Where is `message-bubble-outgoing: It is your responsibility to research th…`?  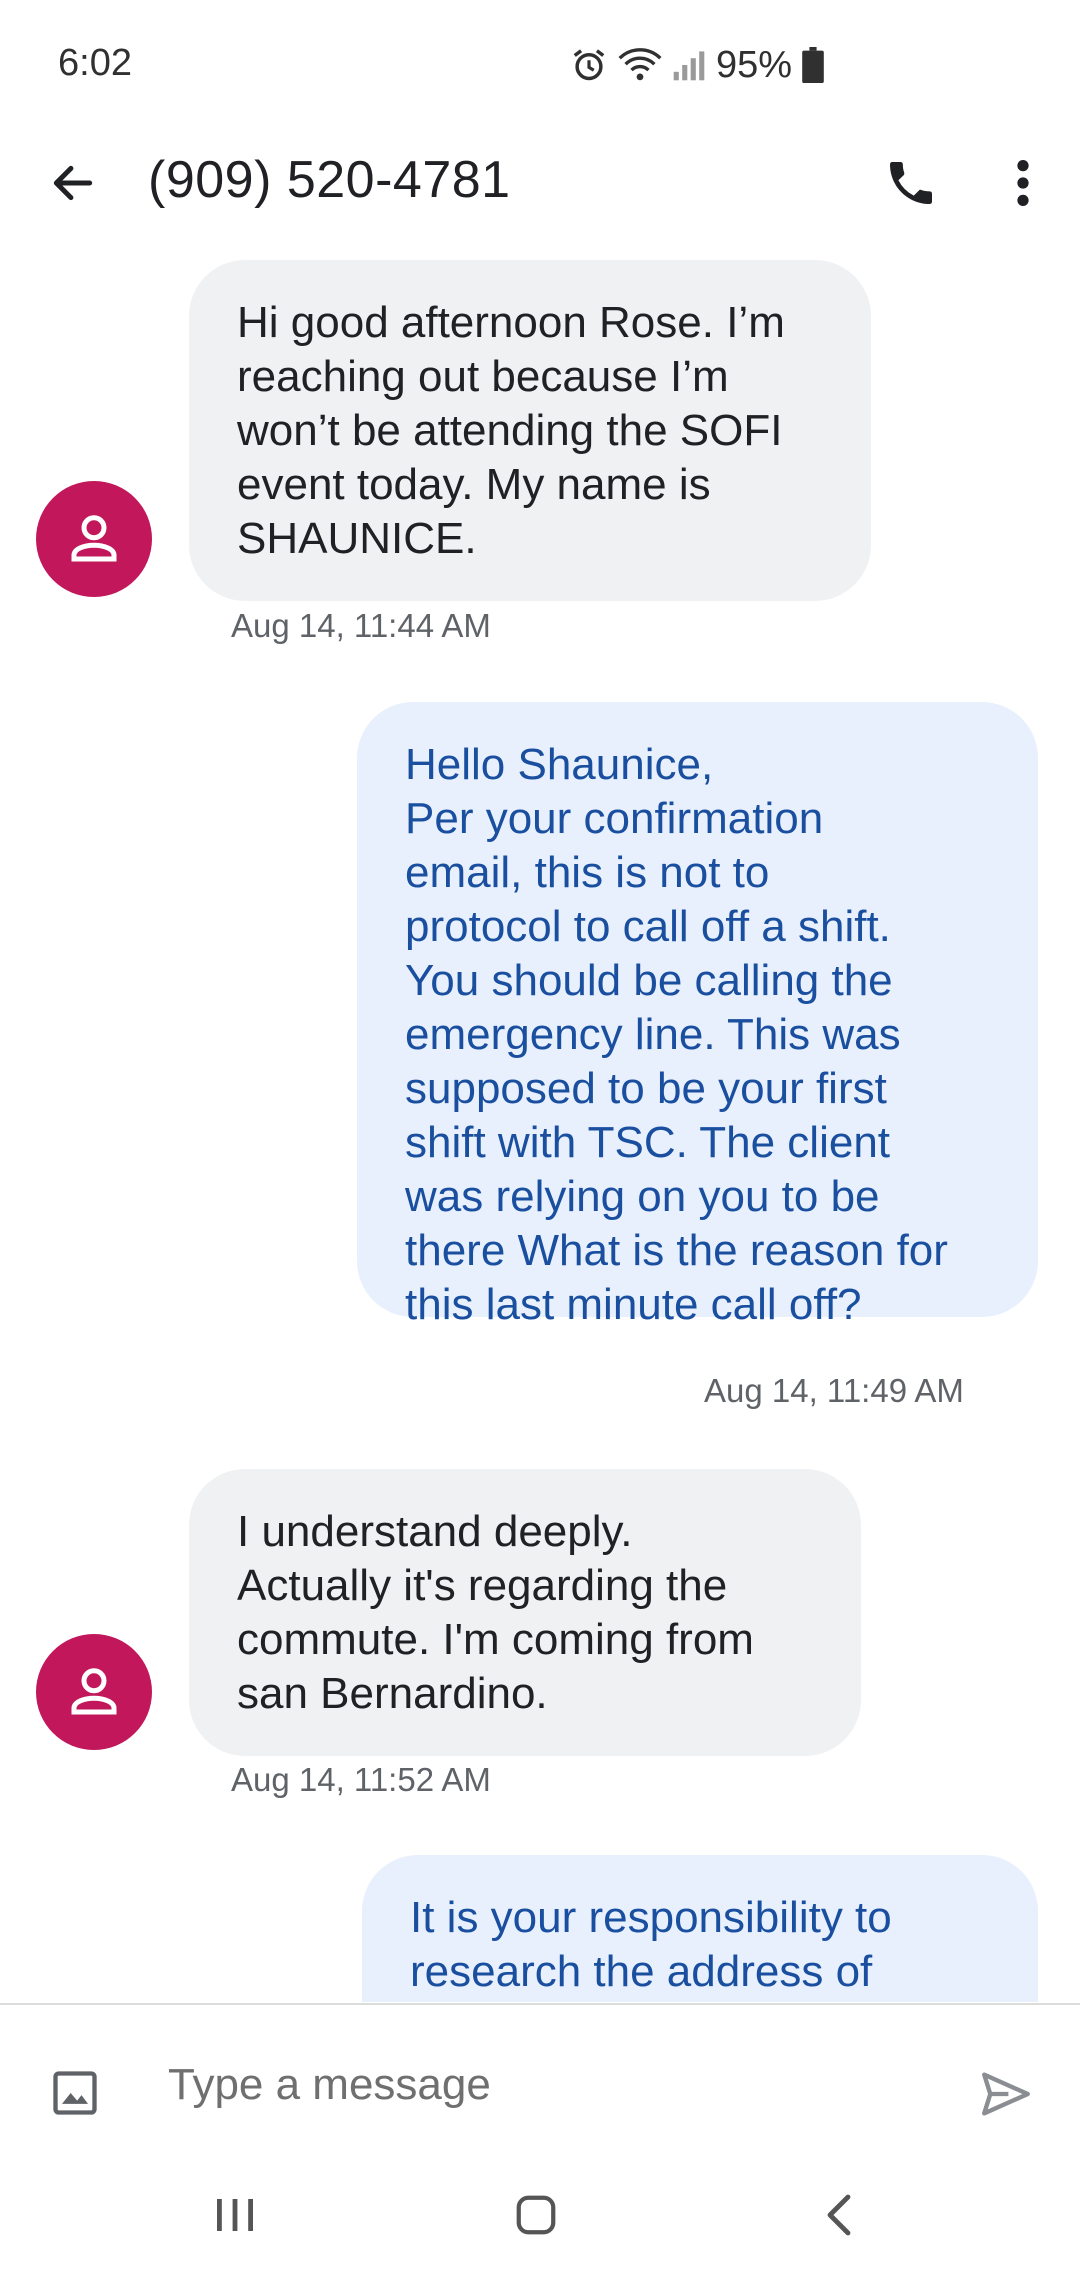 message-bubble-outgoing: It is your responsibility to research th… is located at coordinates (700, 1928).